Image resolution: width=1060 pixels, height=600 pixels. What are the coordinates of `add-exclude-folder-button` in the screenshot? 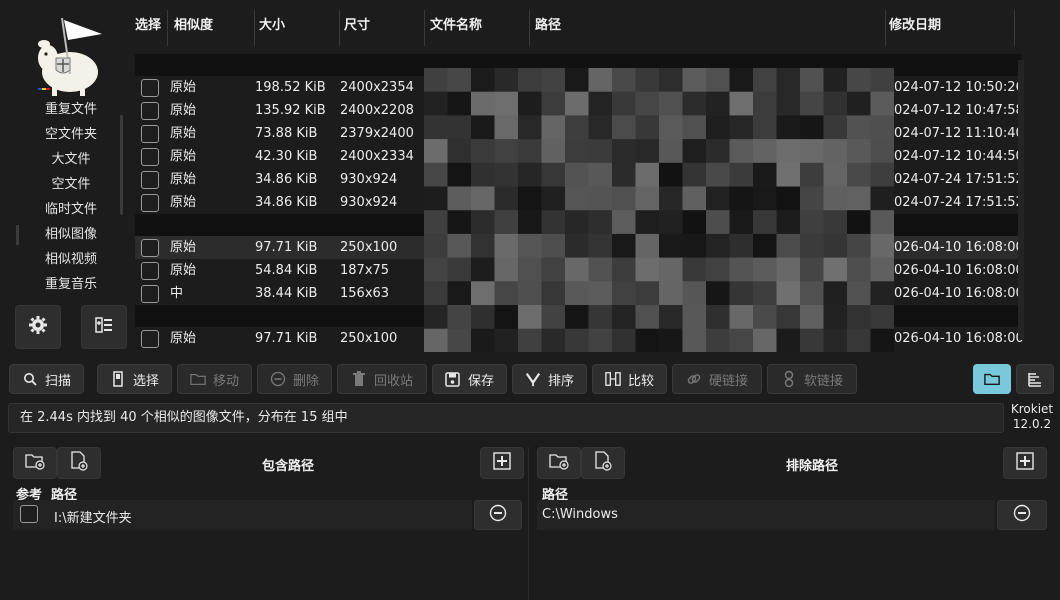 It's located at (559, 463).